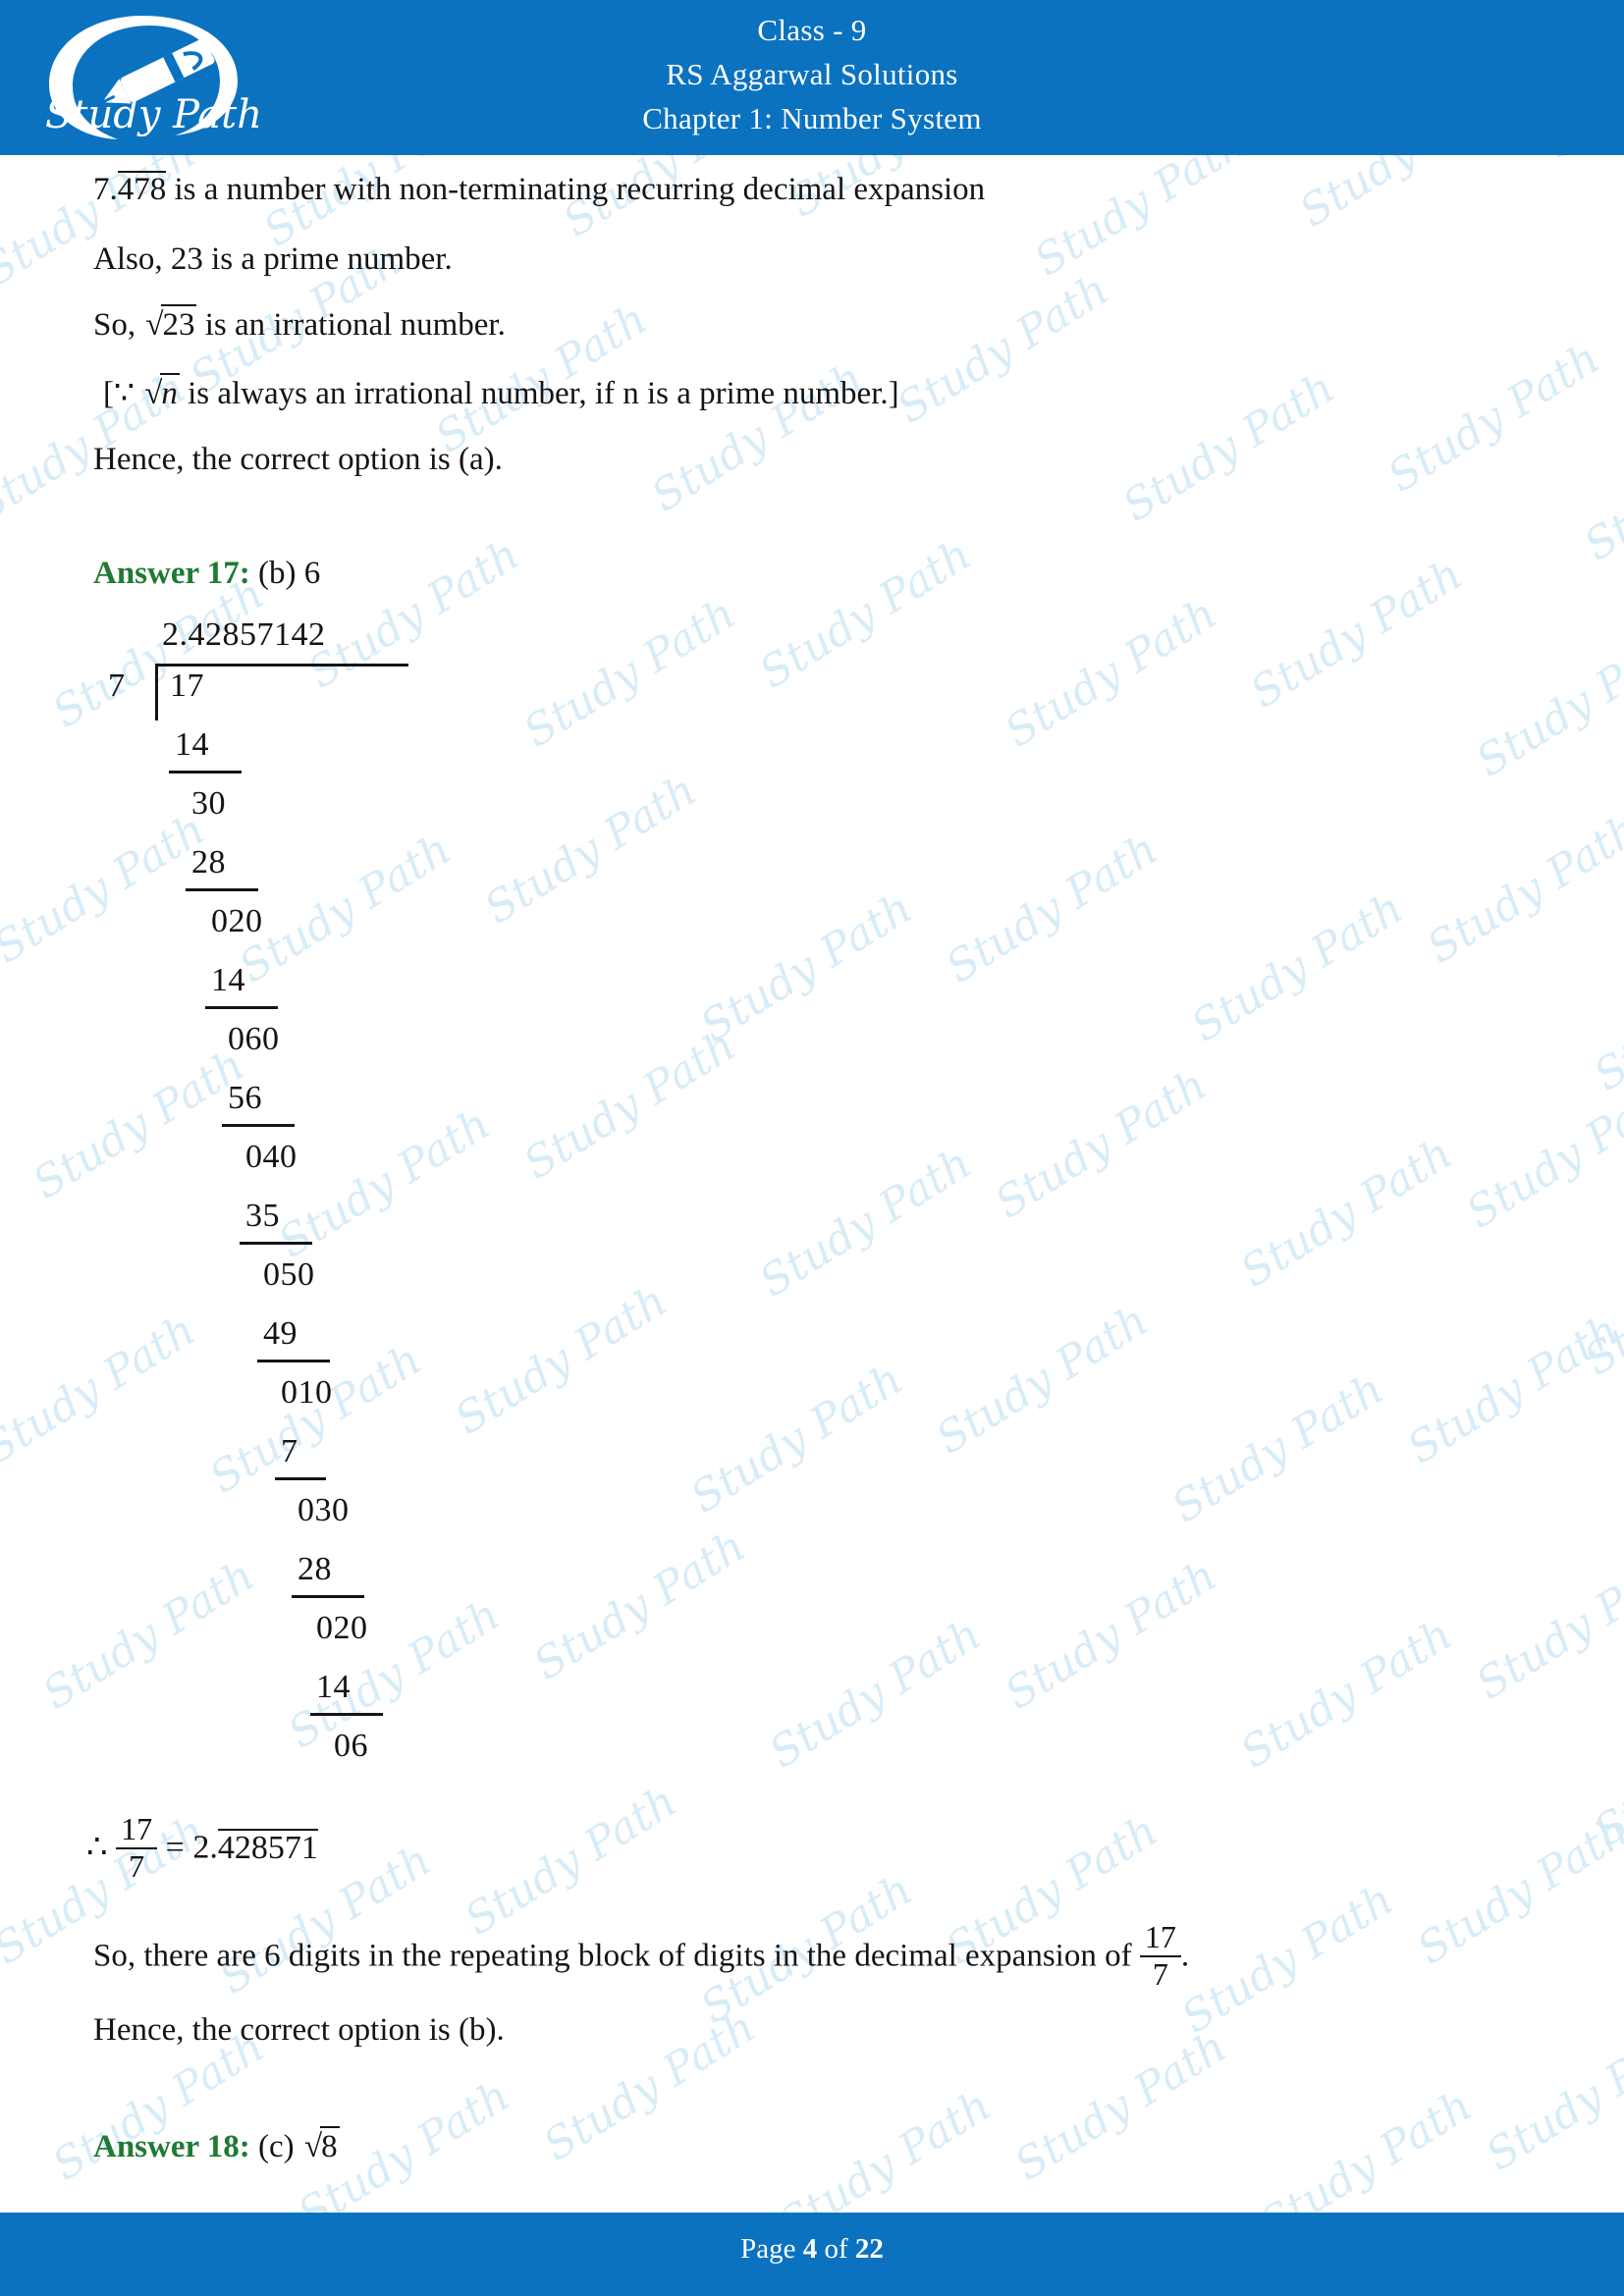 The image size is (1624, 2296). I want to click on page-footer: Page 4 of 22, so click(812, 2255).